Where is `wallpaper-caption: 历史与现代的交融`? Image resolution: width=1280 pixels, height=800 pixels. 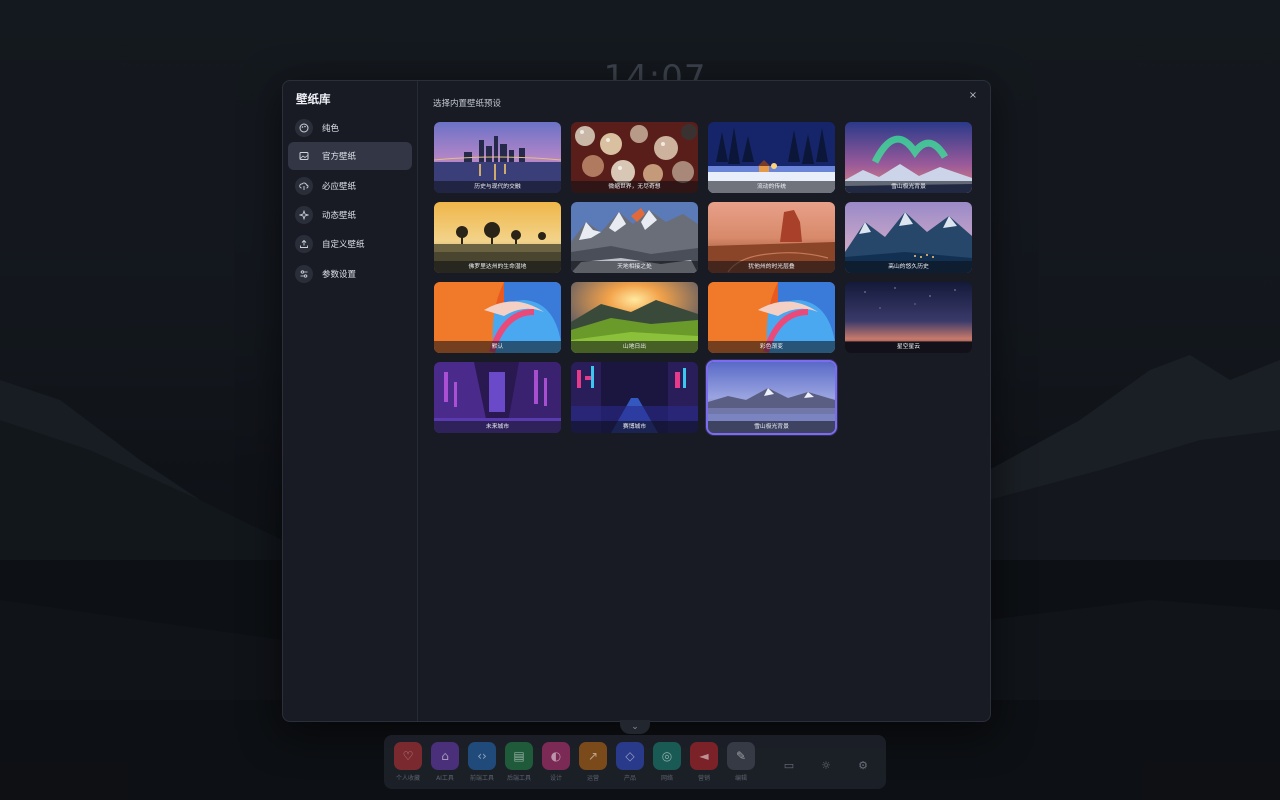
wallpaper-caption: 历史与现代的交融 is located at coordinates (497, 187).